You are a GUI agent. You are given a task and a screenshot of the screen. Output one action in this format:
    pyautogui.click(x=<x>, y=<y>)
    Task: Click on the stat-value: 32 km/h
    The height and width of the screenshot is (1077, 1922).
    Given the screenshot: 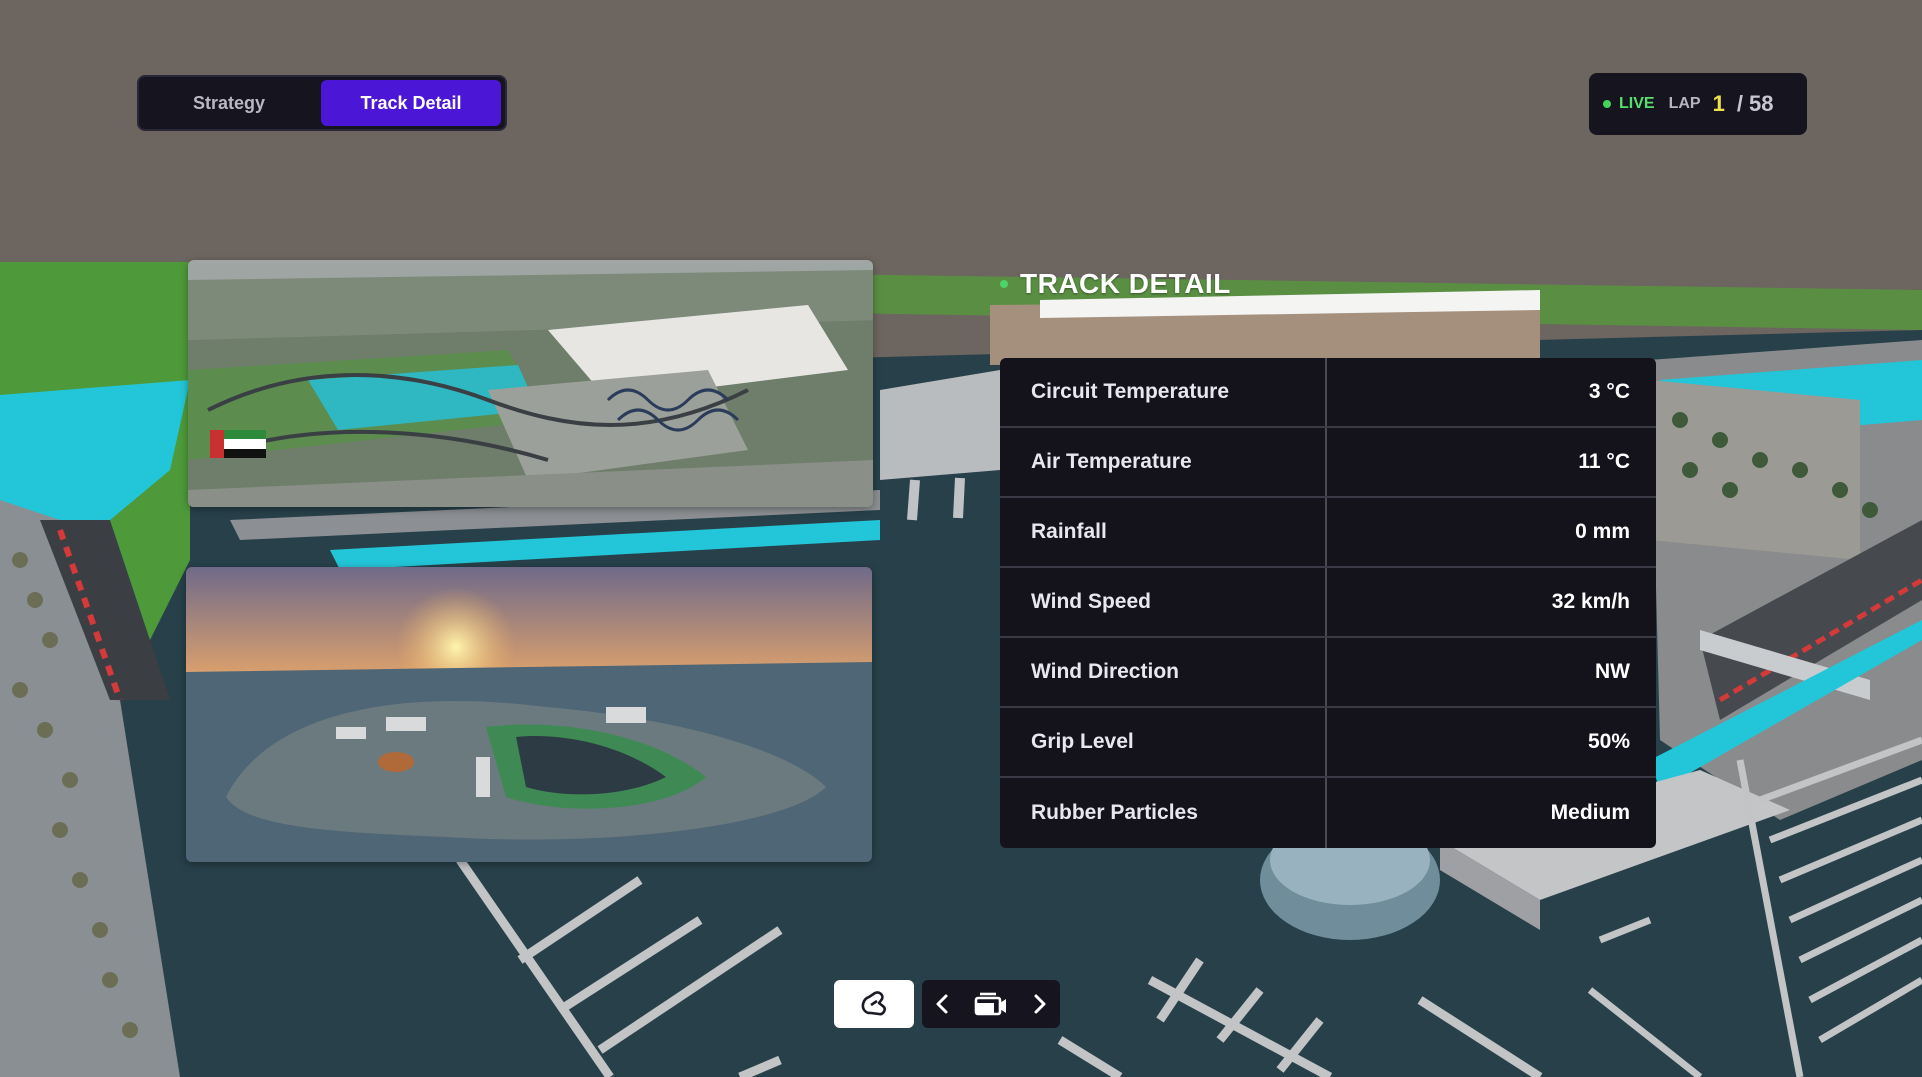 What is the action you would take?
    pyautogui.click(x=1590, y=601)
    